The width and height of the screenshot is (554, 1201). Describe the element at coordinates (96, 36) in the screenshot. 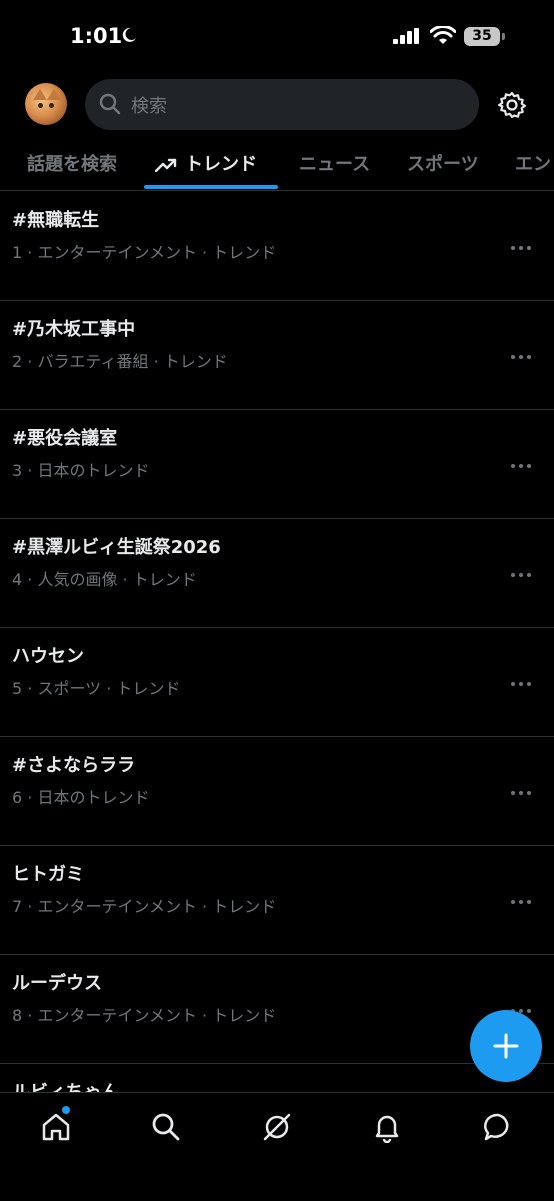

I see `status-time: 1:01` at that location.